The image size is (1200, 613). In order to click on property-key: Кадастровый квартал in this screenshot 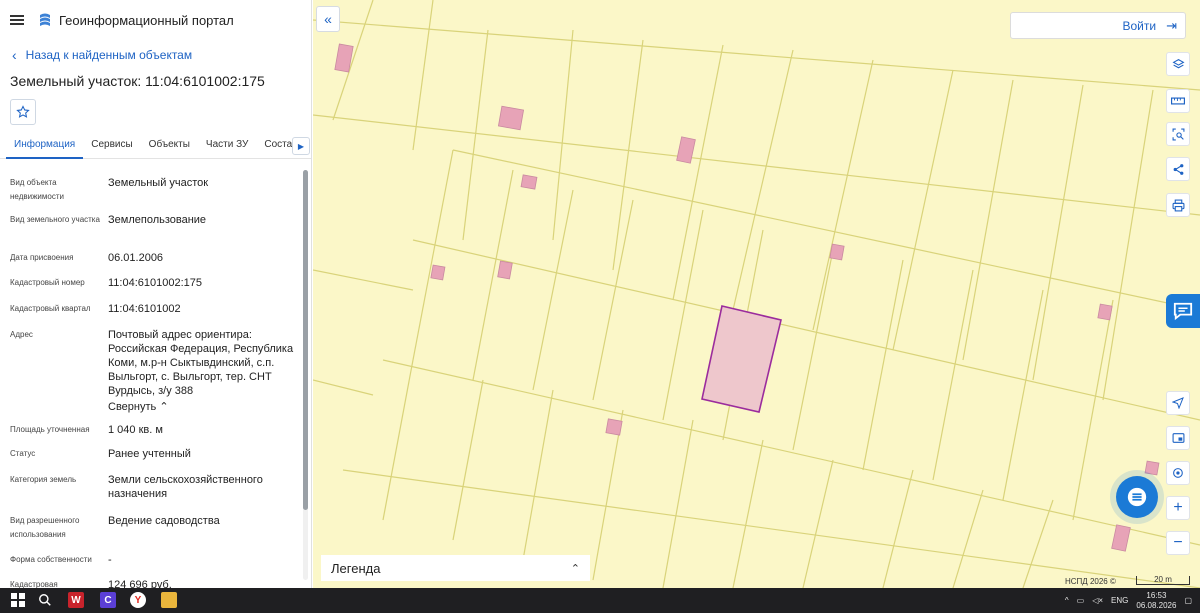, I will do `click(50, 308)`.